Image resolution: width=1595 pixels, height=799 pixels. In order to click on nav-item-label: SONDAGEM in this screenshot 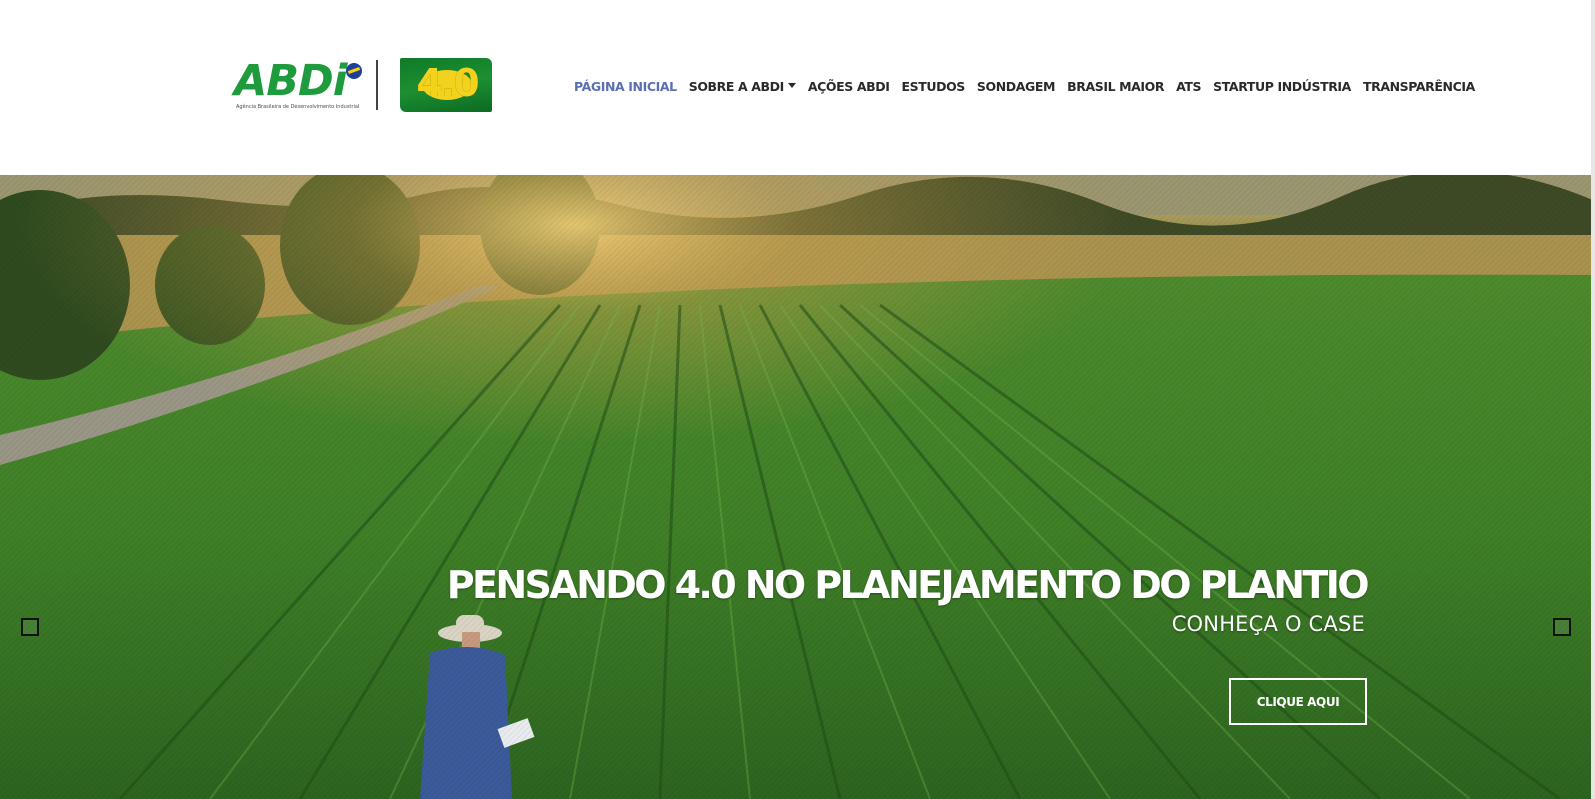, I will do `click(1016, 86)`.